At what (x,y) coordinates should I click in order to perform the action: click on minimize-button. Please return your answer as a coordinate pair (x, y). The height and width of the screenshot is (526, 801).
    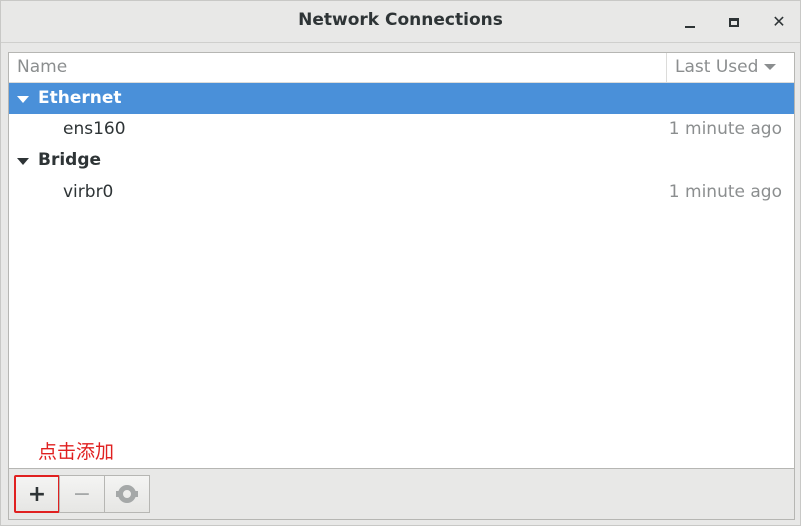
    Looking at the image, I should click on (690, 22).